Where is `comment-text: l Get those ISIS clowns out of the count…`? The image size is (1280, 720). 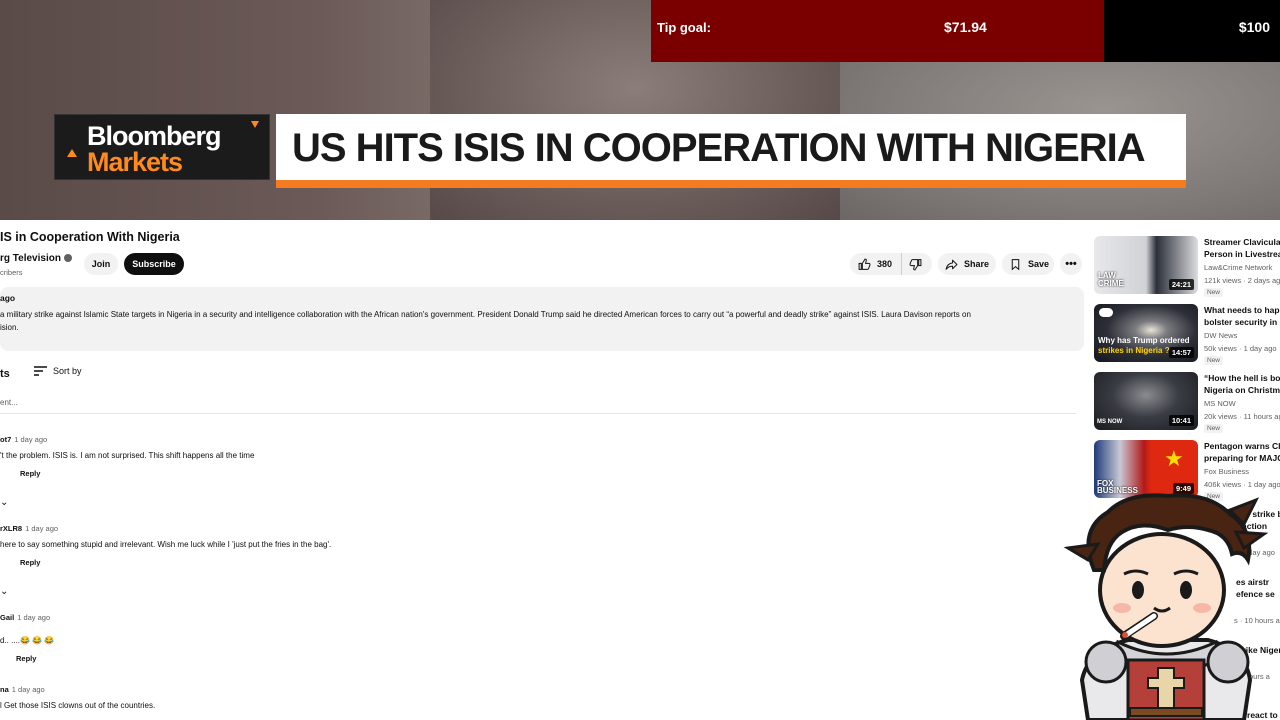
comment-text: l Get those ISIS clowns out of the count… is located at coordinates (78, 705).